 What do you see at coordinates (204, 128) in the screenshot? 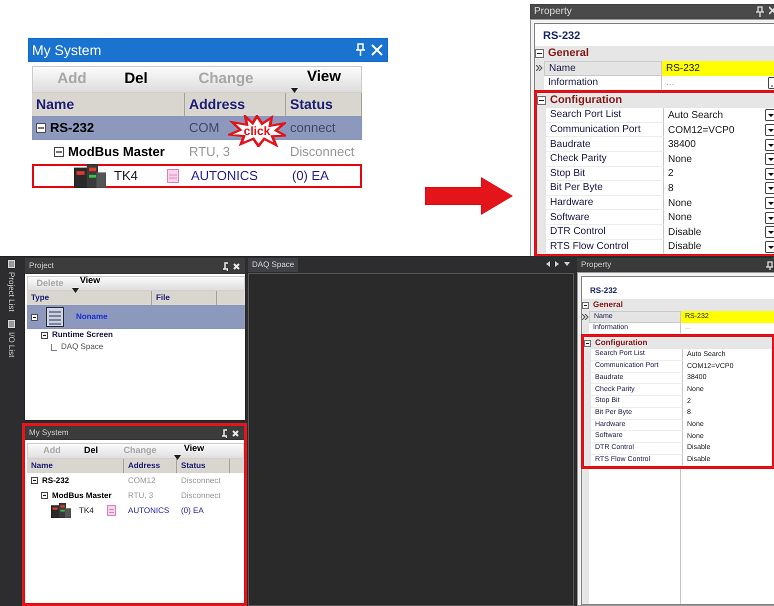
I see `address-text: COM` at bounding box center [204, 128].